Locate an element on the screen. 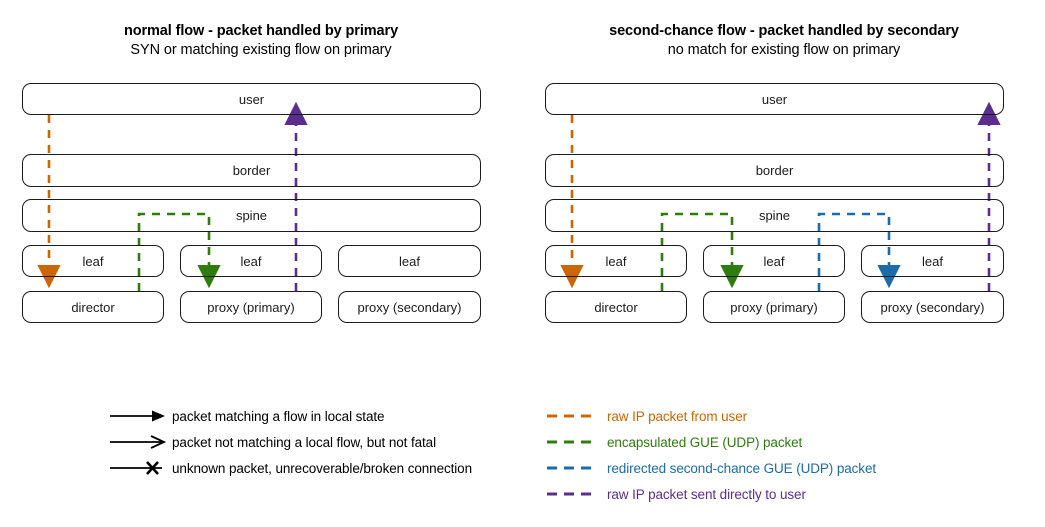  legend-item-encapsulated-gue: encapsulated GUE (UDP) packet is located at coordinates (785, 442).